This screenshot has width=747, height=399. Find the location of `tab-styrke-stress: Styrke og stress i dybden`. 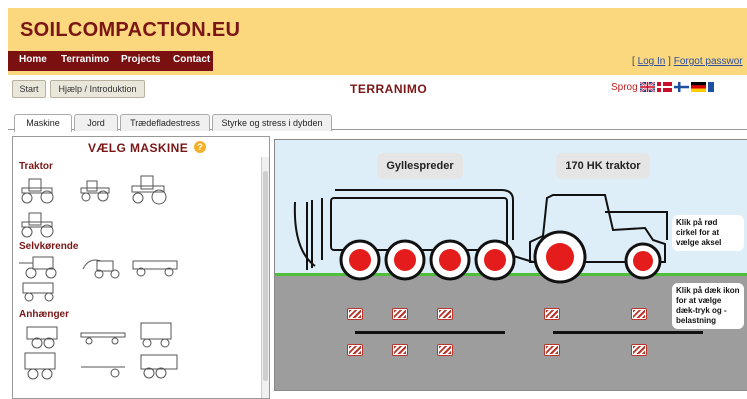

tab-styrke-stress: Styrke og stress i dybden is located at coordinates (272, 122).